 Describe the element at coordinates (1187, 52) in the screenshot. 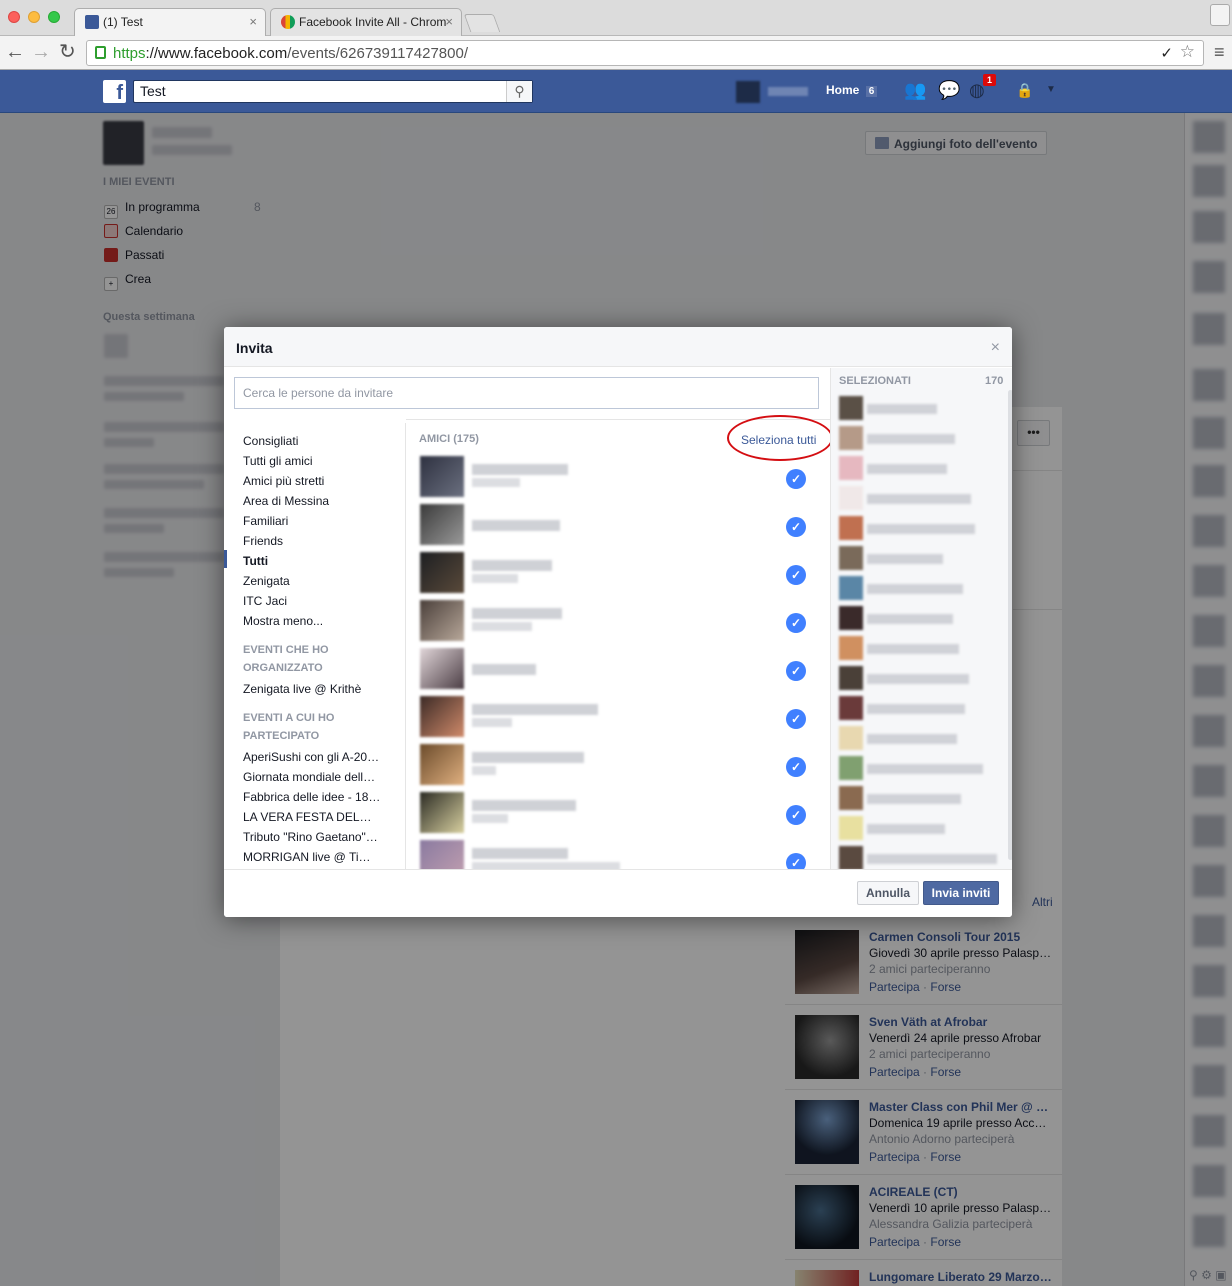

I see `bookmark-star-icon: ☆` at that location.